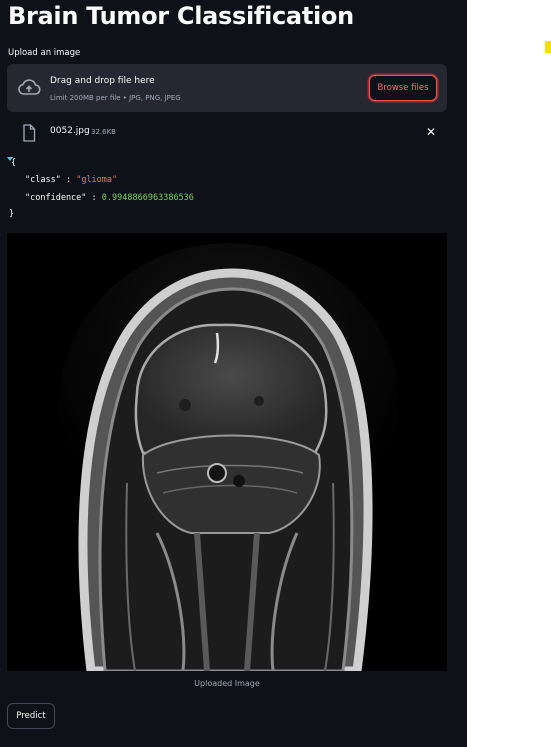 The image size is (551, 747). Describe the element at coordinates (12, 214) in the screenshot. I see `json-close-brace: }` at that location.